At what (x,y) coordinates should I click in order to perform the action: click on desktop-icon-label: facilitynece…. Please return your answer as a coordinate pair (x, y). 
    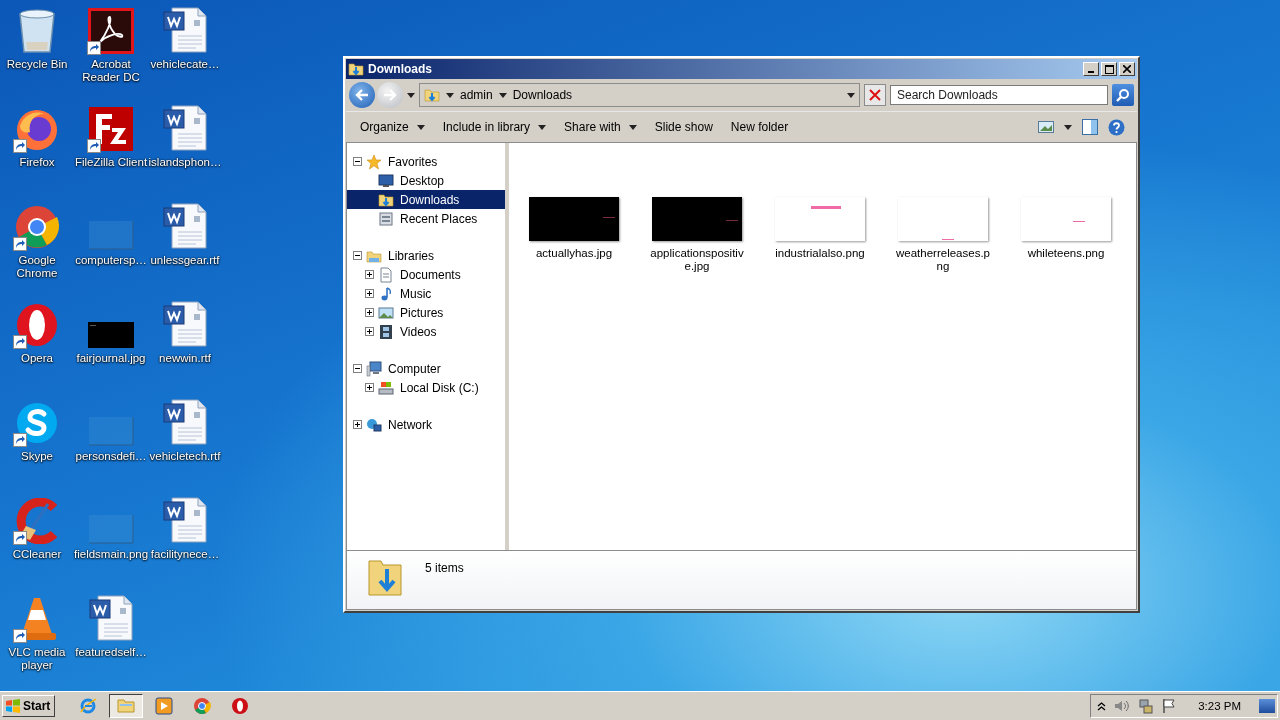
    Looking at the image, I should click on (185, 554).